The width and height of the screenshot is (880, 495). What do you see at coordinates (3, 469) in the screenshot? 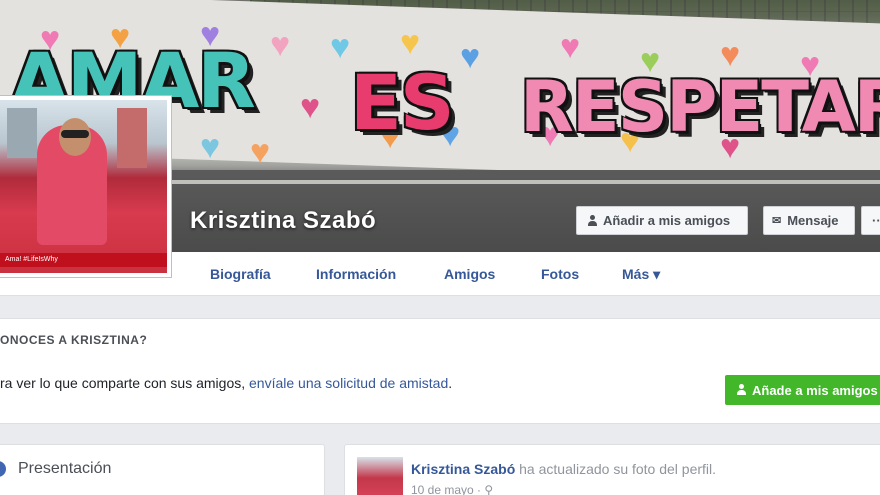
I see `globe-icon` at bounding box center [3, 469].